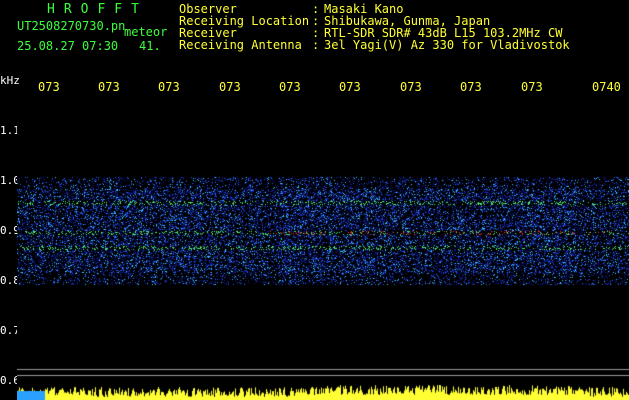  Describe the element at coordinates (150, 46) in the screenshot. I see `file-count: 41.` at that location.